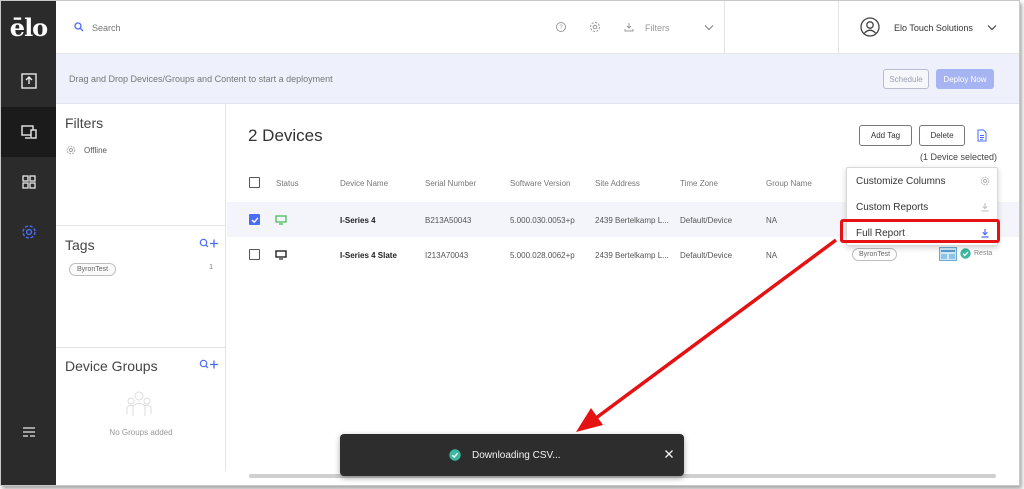  Describe the element at coordinates (540, 183) in the screenshot. I see `column-header: Software Version` at that location.